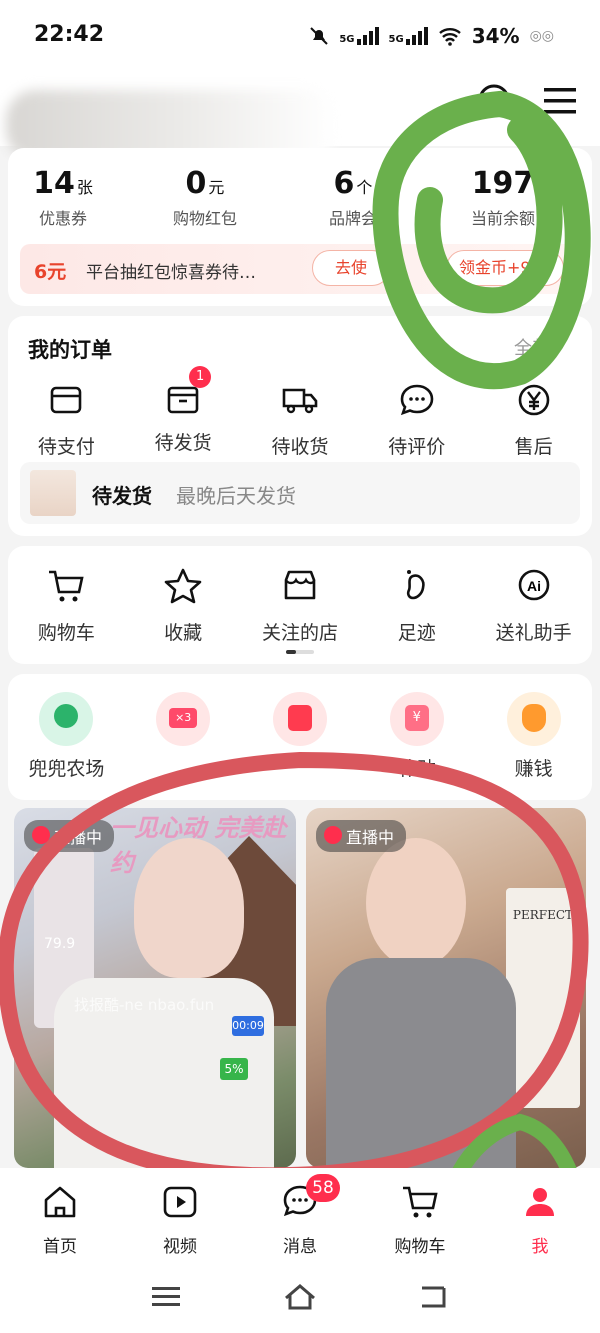 The image size is (600, 1333). What do you see at coordinates (60, 1219) in the screenshot?
I see `tab-home: 首页` at bounding box center [60, 1219].